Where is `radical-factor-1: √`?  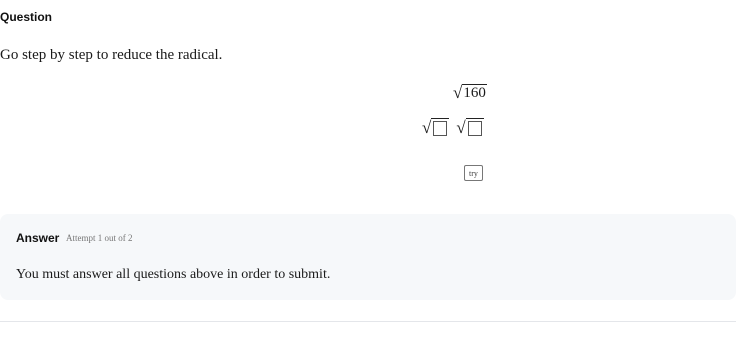
radical-factor-1: √ is located at coordinates (436, 127).